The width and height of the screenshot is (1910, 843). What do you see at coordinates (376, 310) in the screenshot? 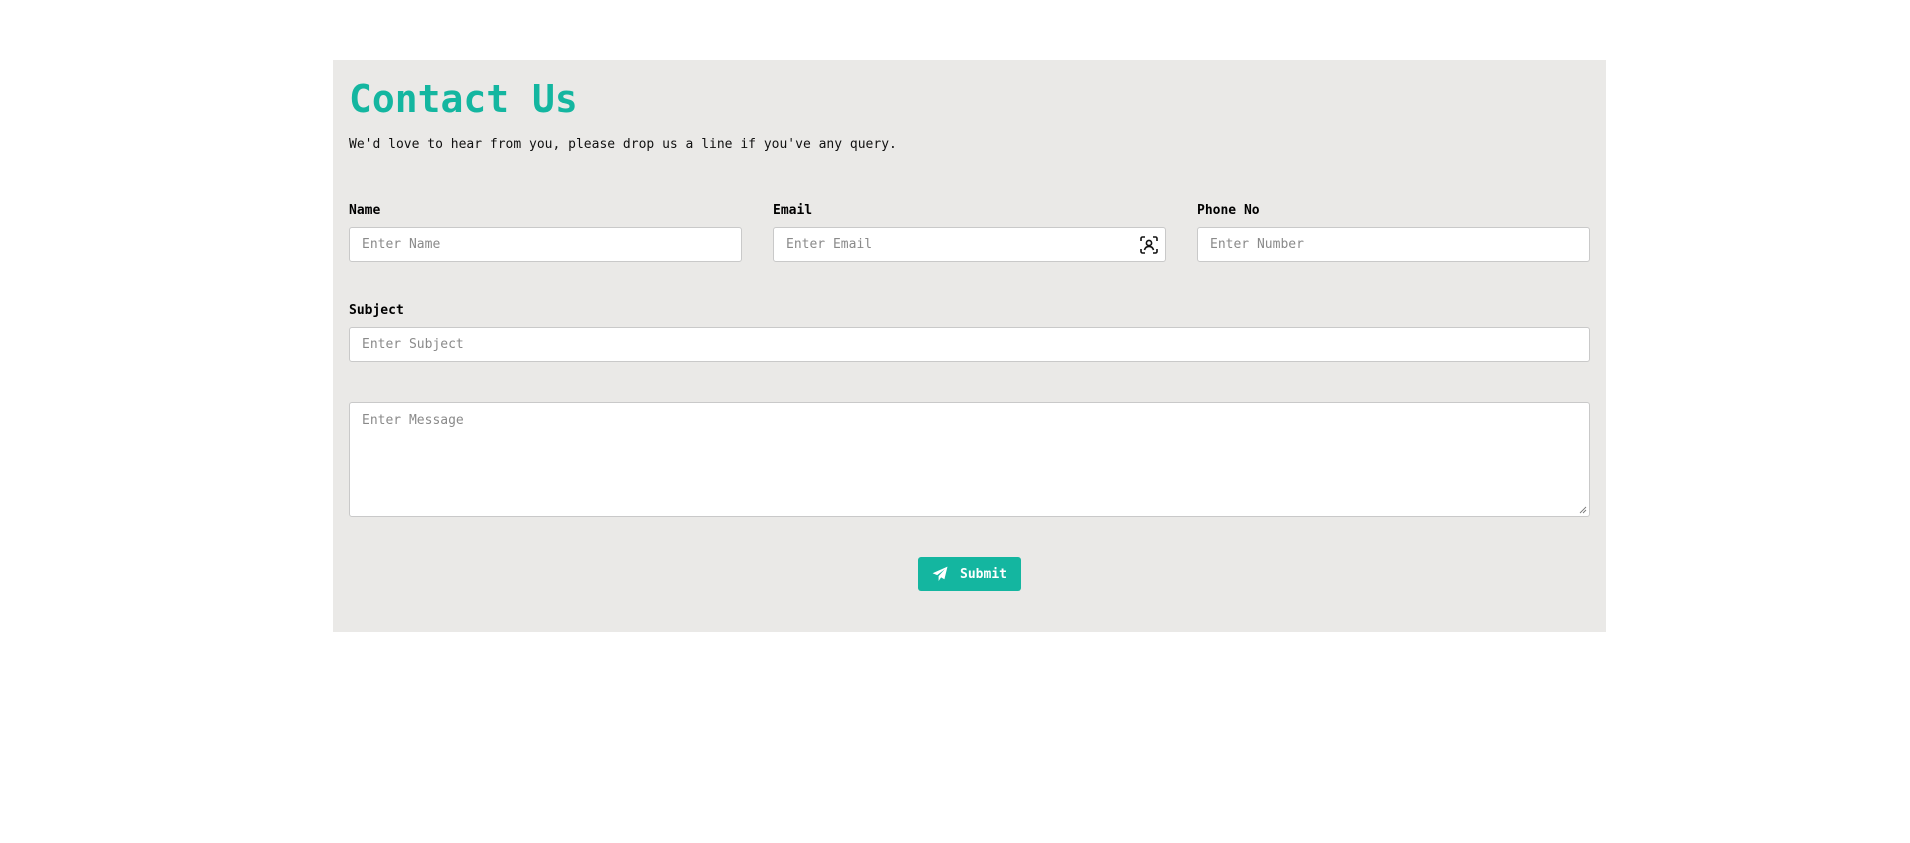
I see `subject-label: Subject` at bounding box center [376, 310].